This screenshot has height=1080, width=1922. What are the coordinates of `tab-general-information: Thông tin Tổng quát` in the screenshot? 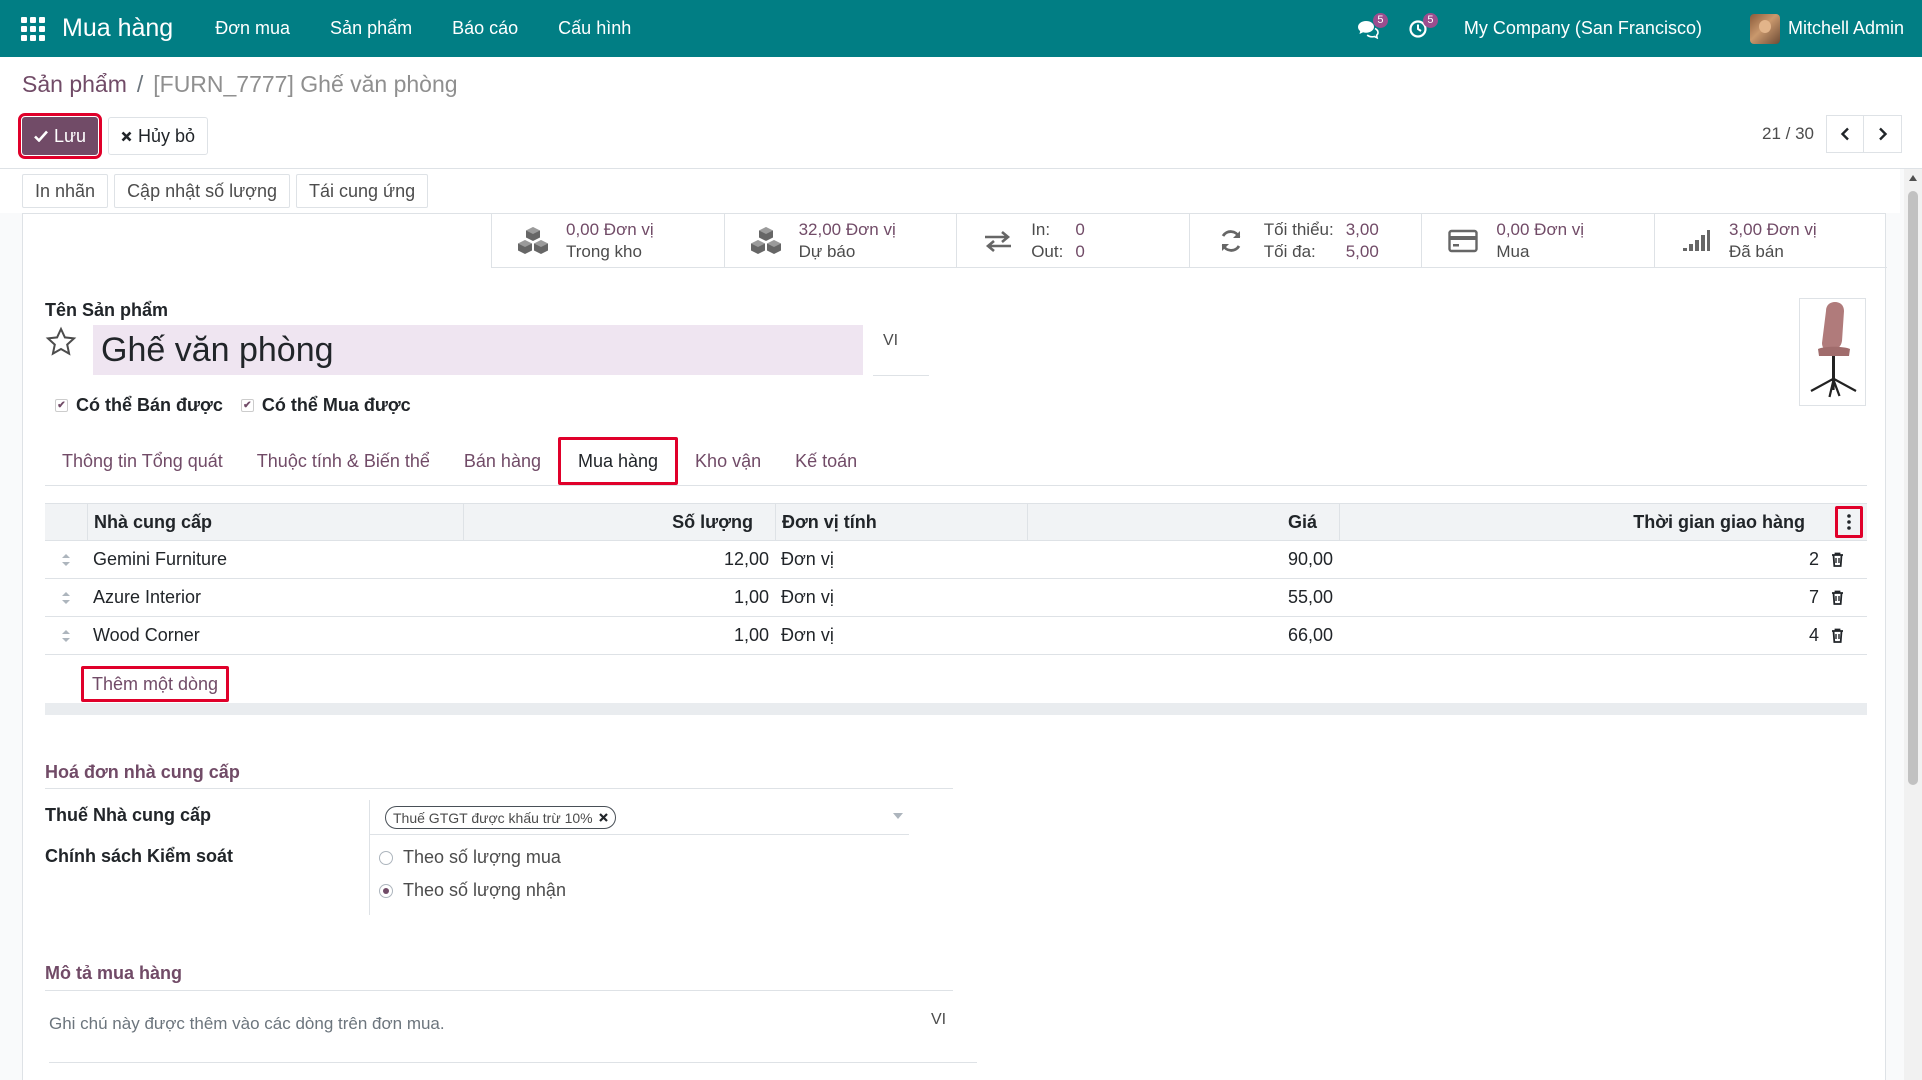 It's located at (142, 461).